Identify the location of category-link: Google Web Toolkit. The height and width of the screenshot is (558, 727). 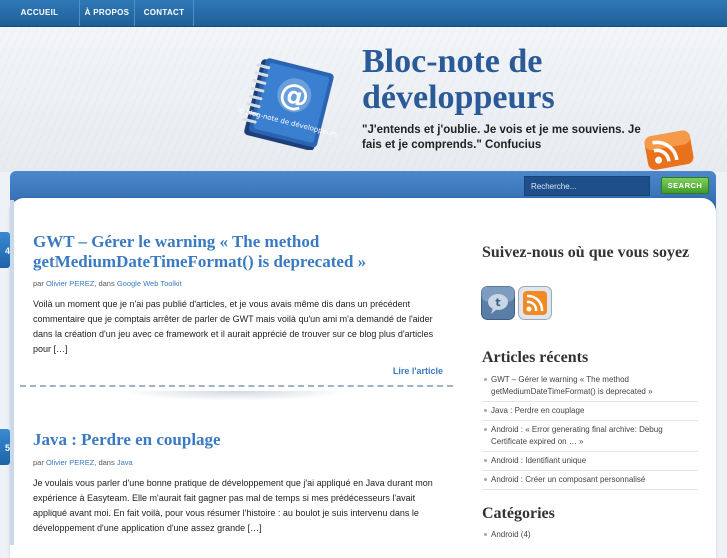
(149, 283).